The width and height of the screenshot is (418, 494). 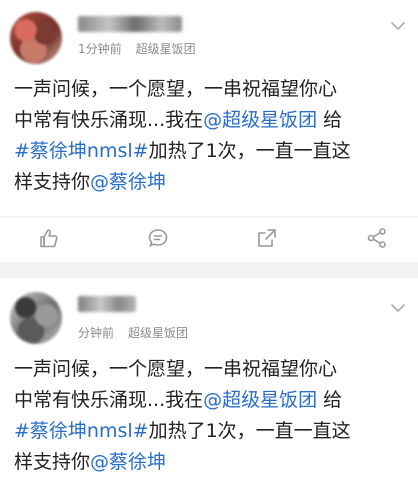 I want to click on post-meta: 分钟前 超级星饭团, so click(x=133, y=332).